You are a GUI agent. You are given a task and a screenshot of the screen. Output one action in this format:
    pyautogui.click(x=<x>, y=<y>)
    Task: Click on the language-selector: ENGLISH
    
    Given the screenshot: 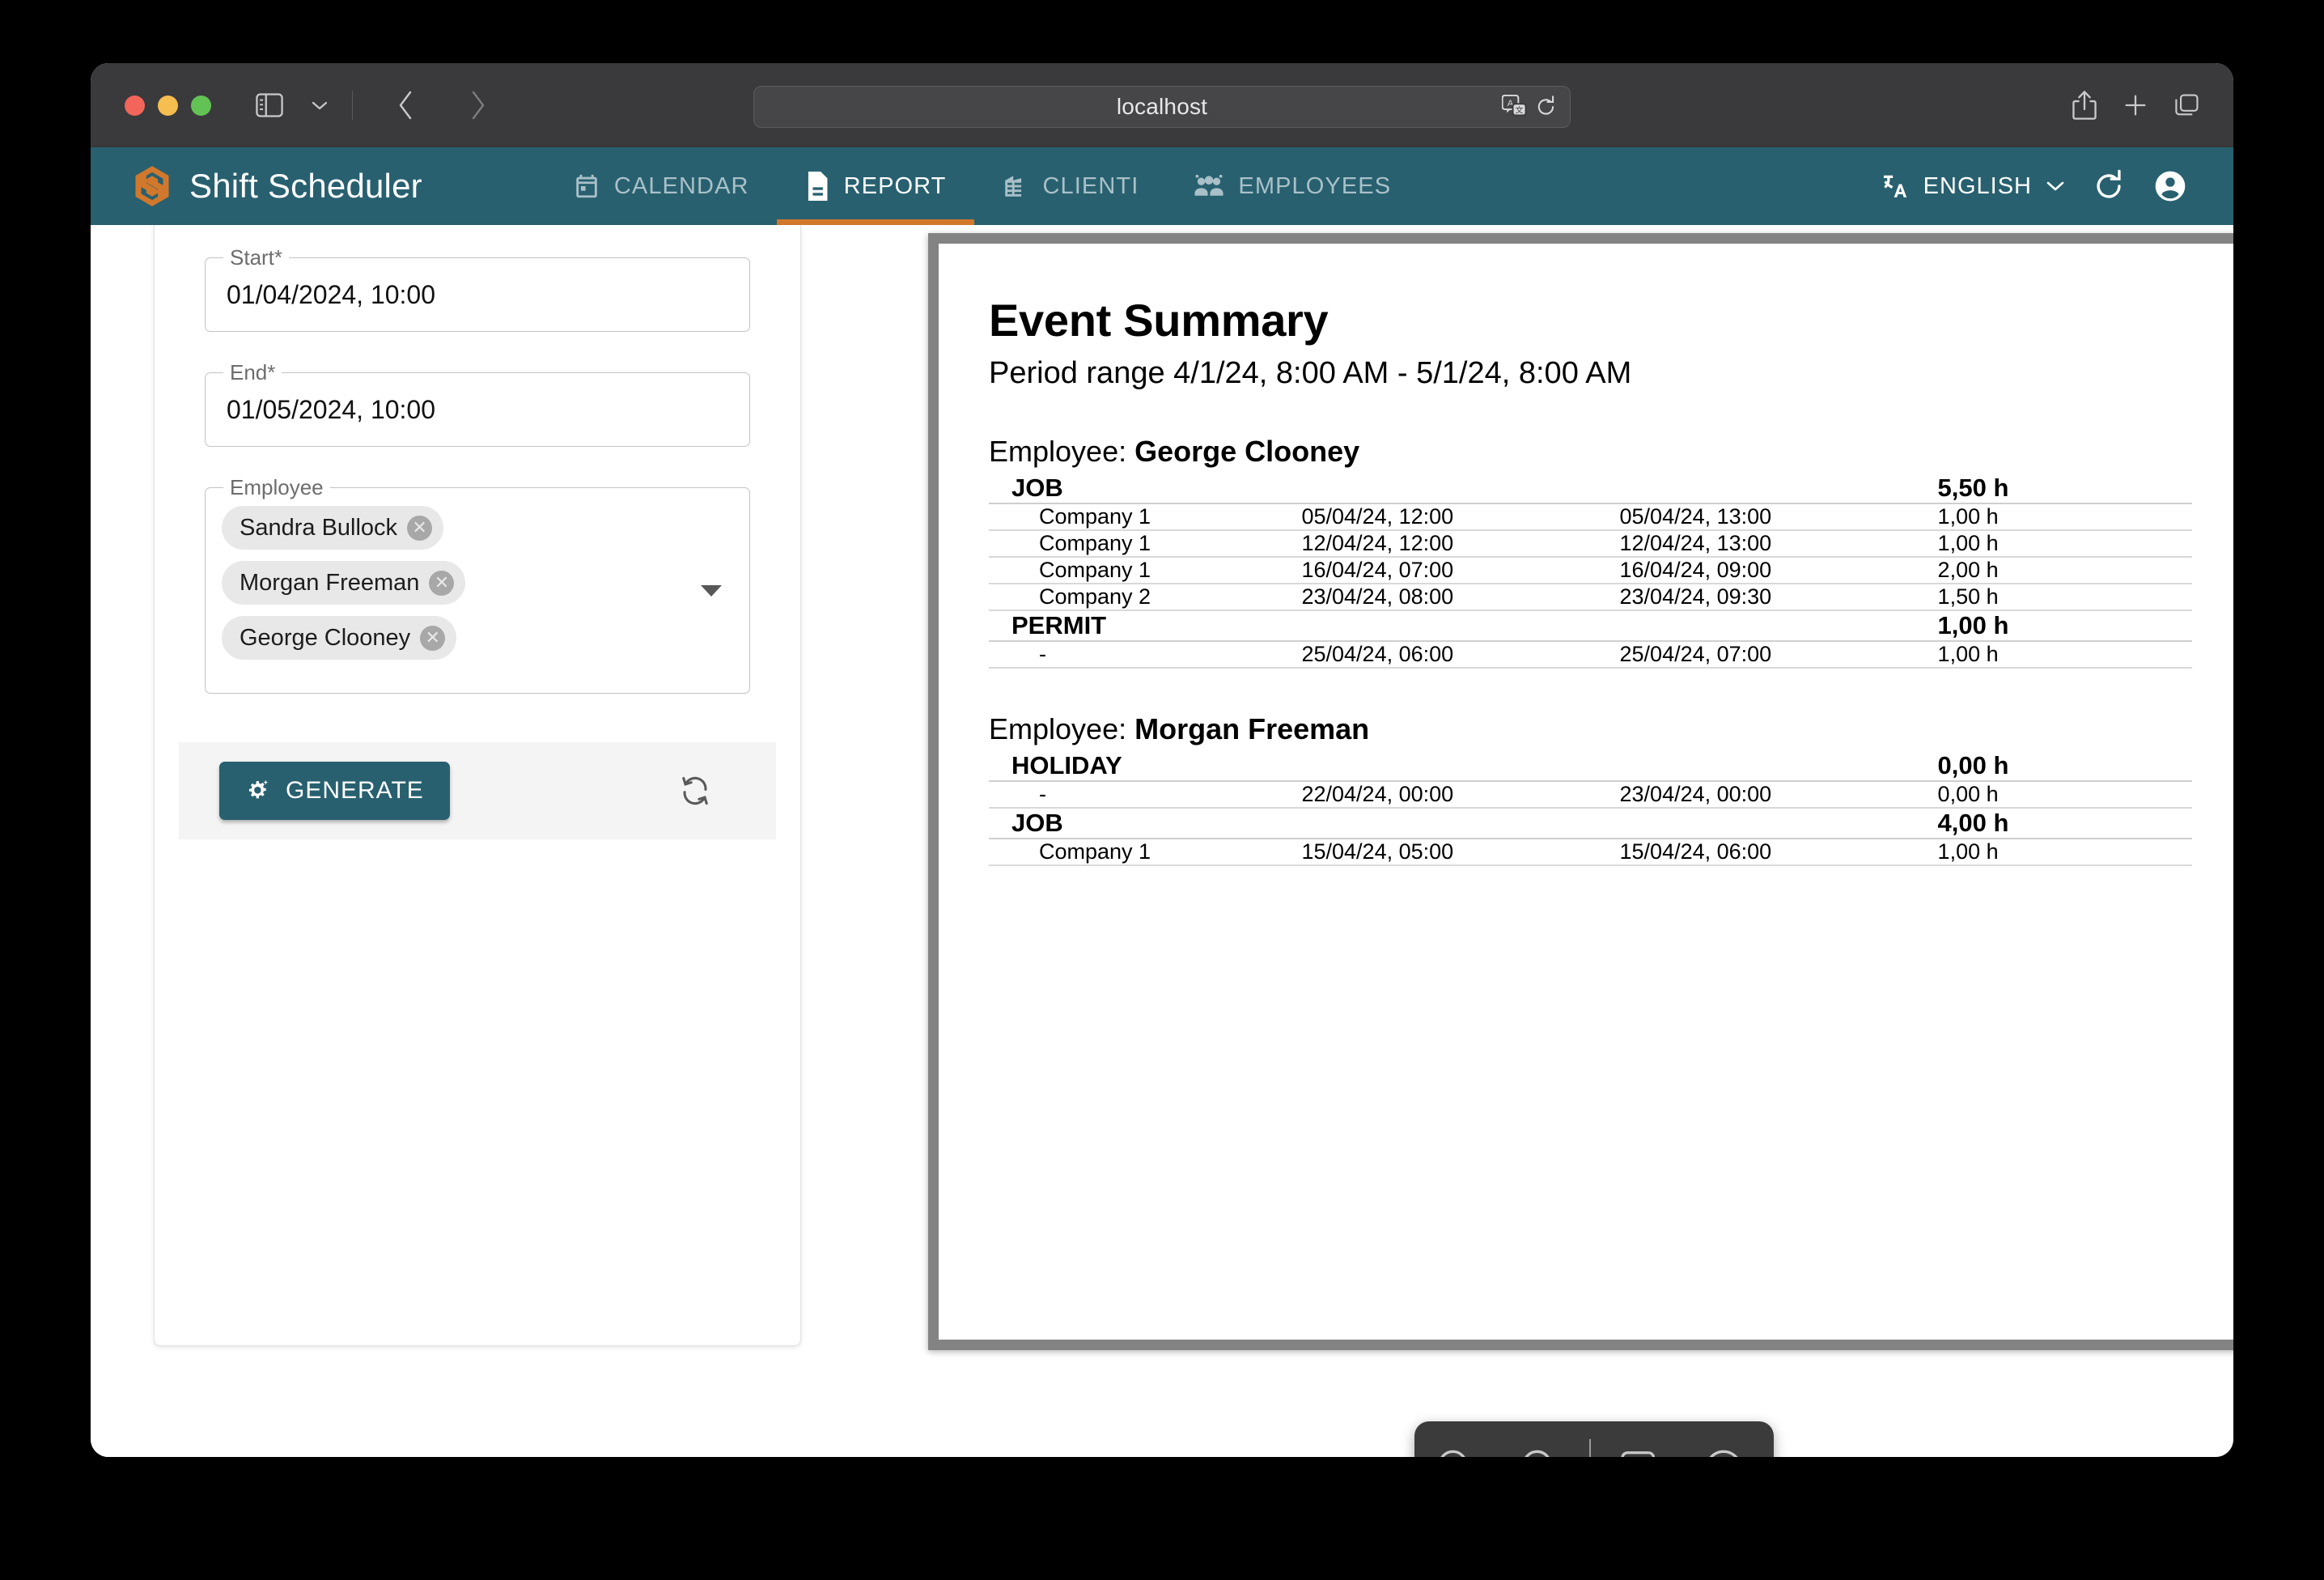 What is the action you would take?
    pyautogui.click(x=1973, y=186)
    